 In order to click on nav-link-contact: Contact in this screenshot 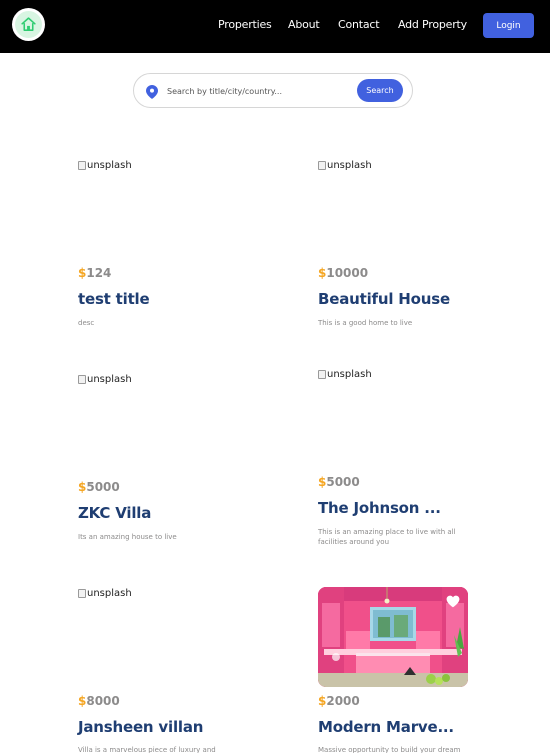, I will do `click(359, 24)`.